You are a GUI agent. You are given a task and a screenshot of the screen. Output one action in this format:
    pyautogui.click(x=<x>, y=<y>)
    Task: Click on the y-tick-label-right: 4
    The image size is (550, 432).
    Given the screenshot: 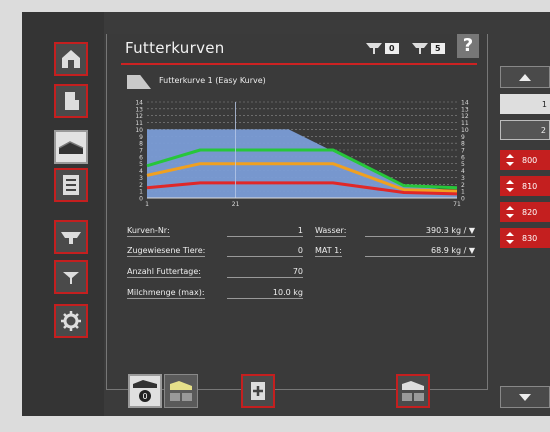 What is the action you would take?
    pyautogui.click(x=463, y=171)
    